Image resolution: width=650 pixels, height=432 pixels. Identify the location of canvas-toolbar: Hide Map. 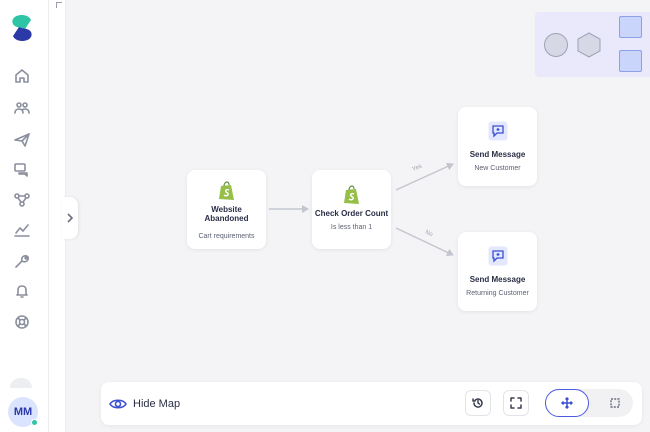
(371, 403).